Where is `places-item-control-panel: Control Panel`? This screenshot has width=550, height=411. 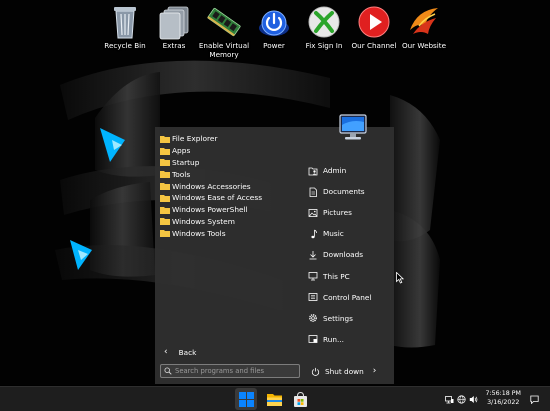
places-item-control-panel: Control Panel is located at coordinates (349, 297).